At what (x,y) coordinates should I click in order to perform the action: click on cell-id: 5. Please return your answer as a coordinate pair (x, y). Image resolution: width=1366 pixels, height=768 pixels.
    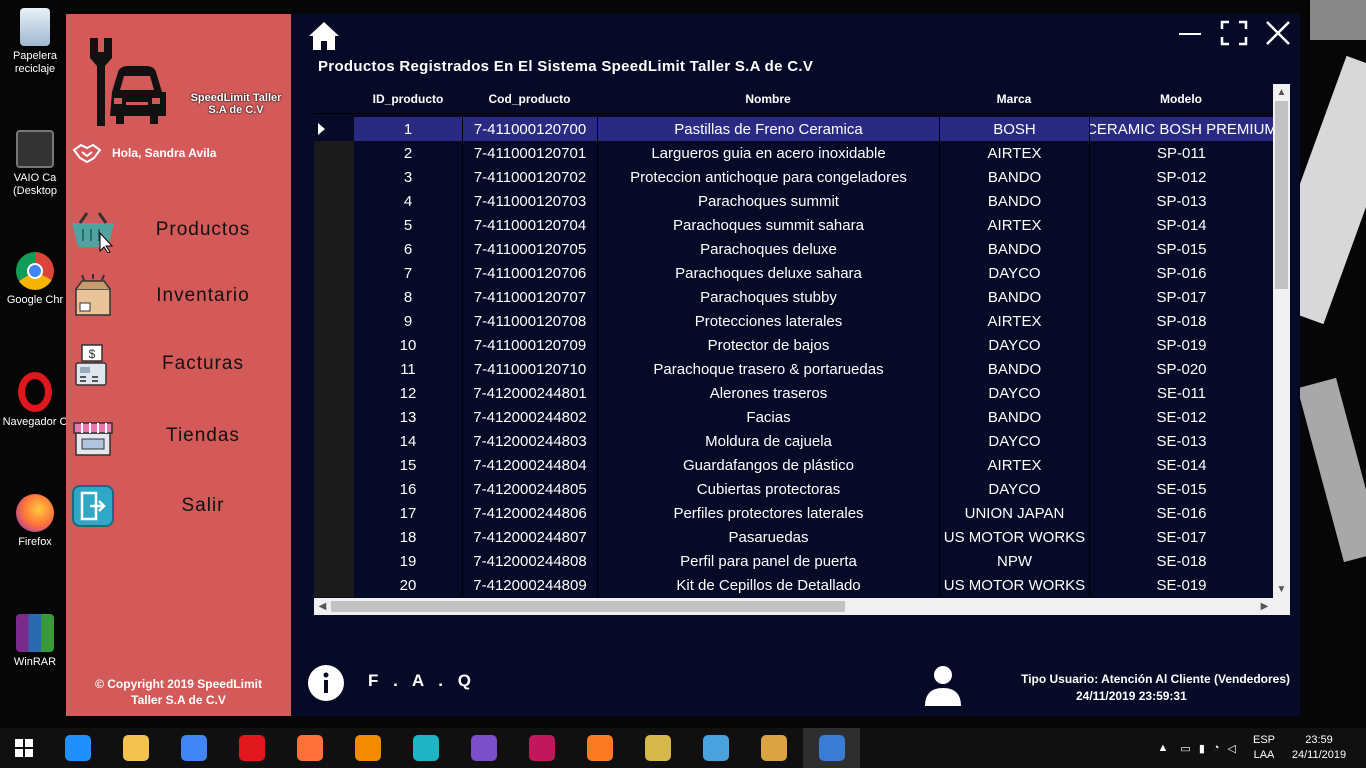
    Looking at the image, I should click on (408, 225).